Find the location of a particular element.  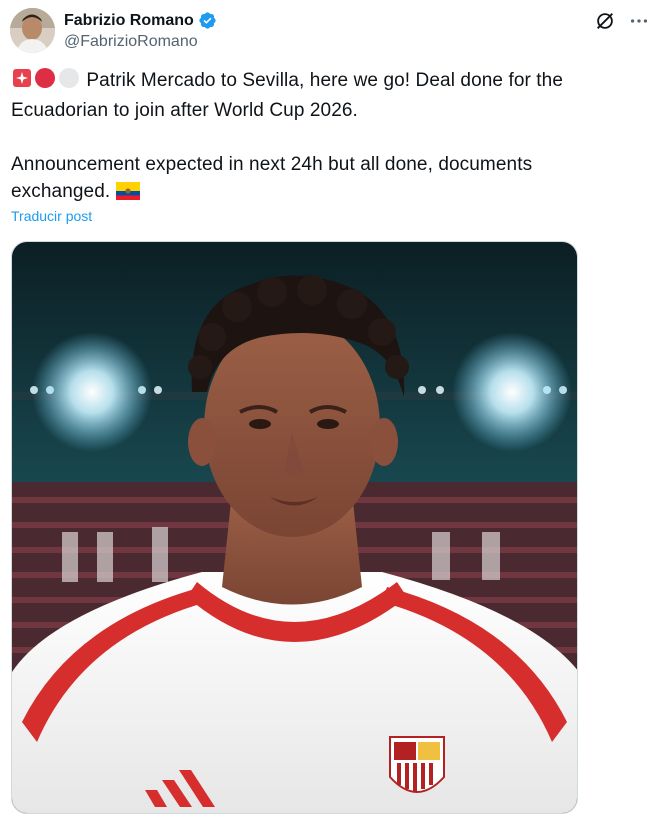

grok-icon is located at coordinates (605, 21).